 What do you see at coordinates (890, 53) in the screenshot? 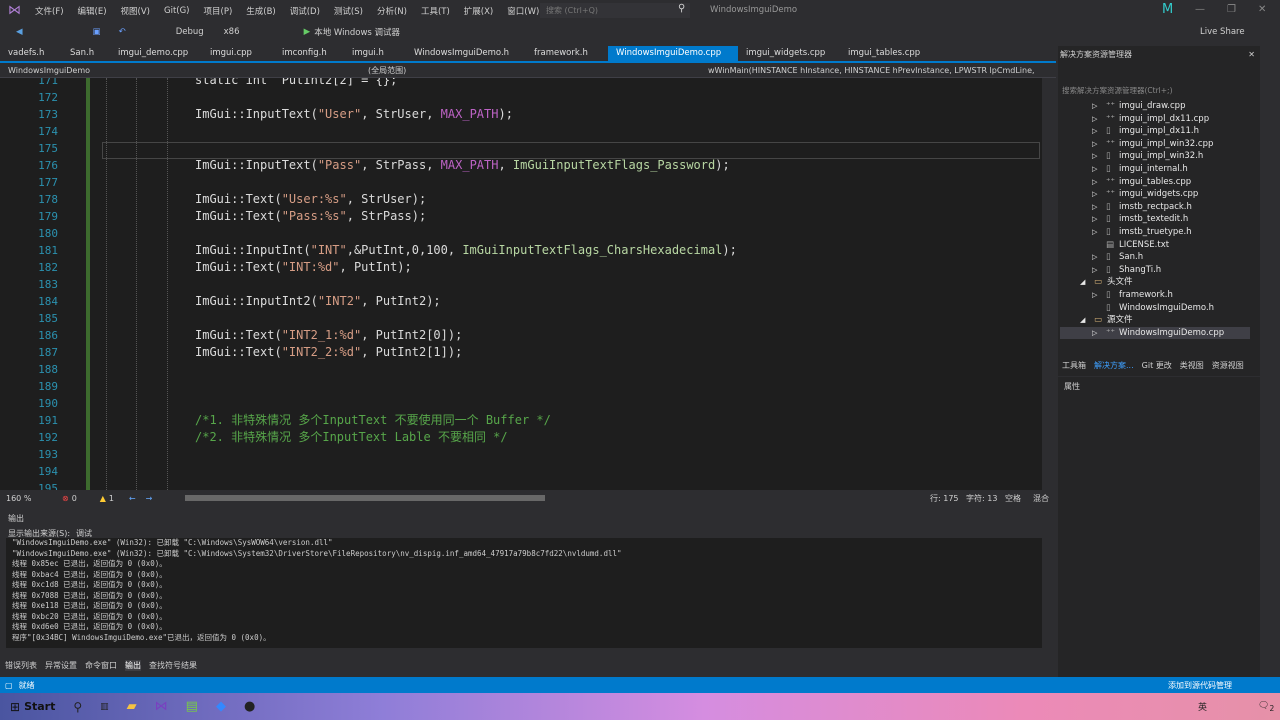
I see `tab-imgui_tables-cpp: imgui_tables.cpp` at bounding box center [890, 53].